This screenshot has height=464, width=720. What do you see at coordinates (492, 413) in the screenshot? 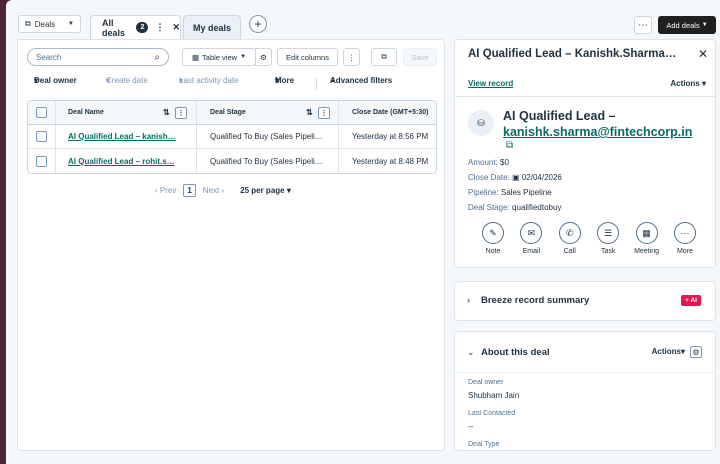
I see `field-label: Last Contacted` at bounding box center [492, 413].